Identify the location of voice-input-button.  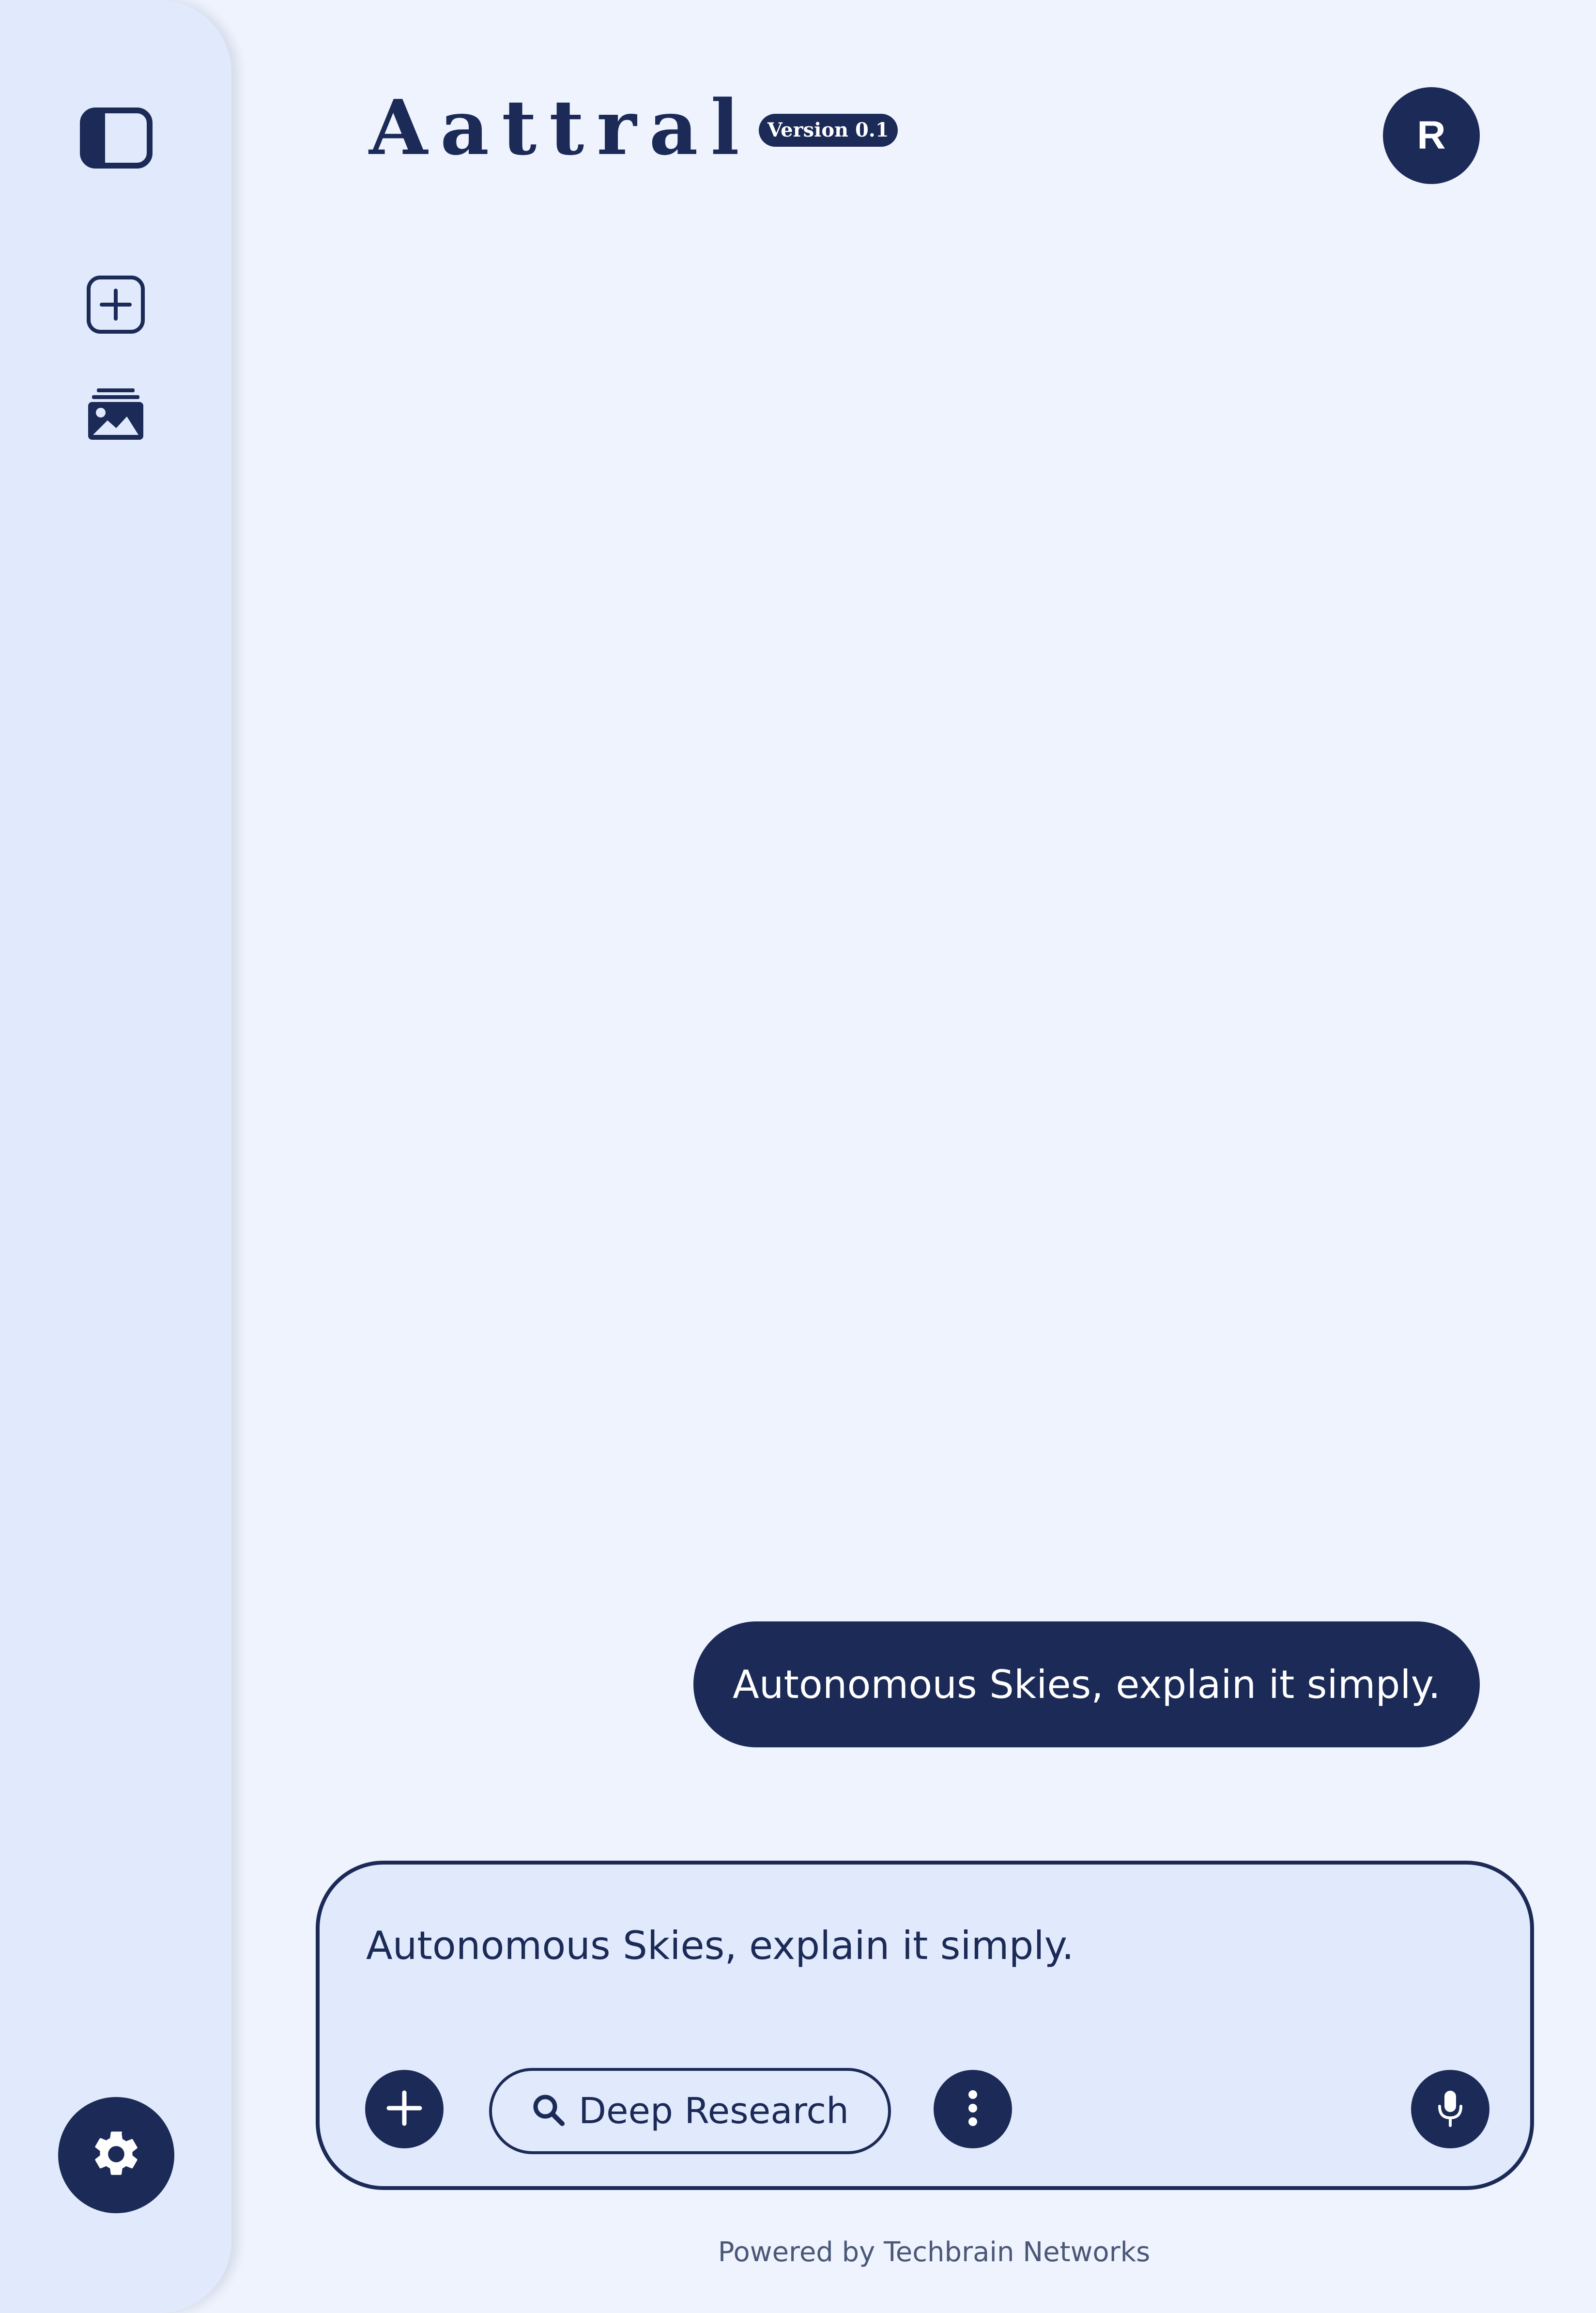
(1450, 2109).